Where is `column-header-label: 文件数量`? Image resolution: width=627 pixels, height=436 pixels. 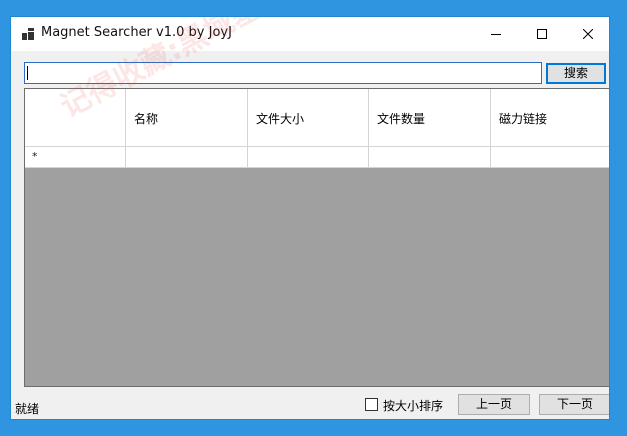
column-header-label: 文件数量 is located at coordinates (401, 119).